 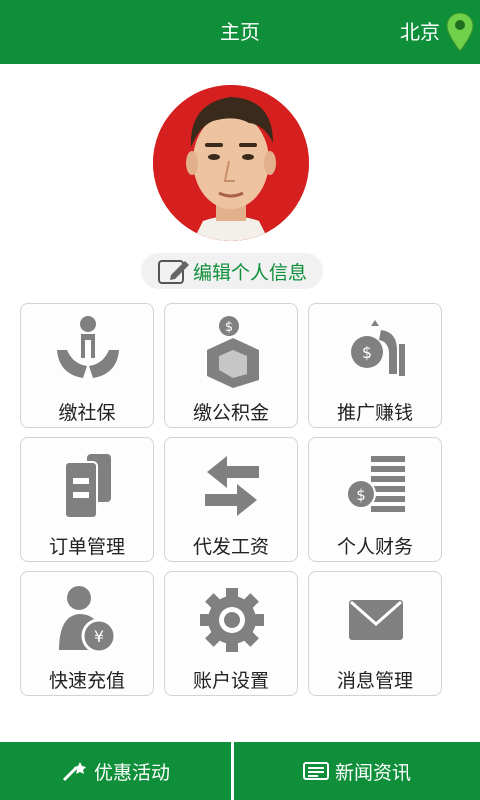 I want to click on tile-label: 推广赚钱, so click(x=374, y=413).